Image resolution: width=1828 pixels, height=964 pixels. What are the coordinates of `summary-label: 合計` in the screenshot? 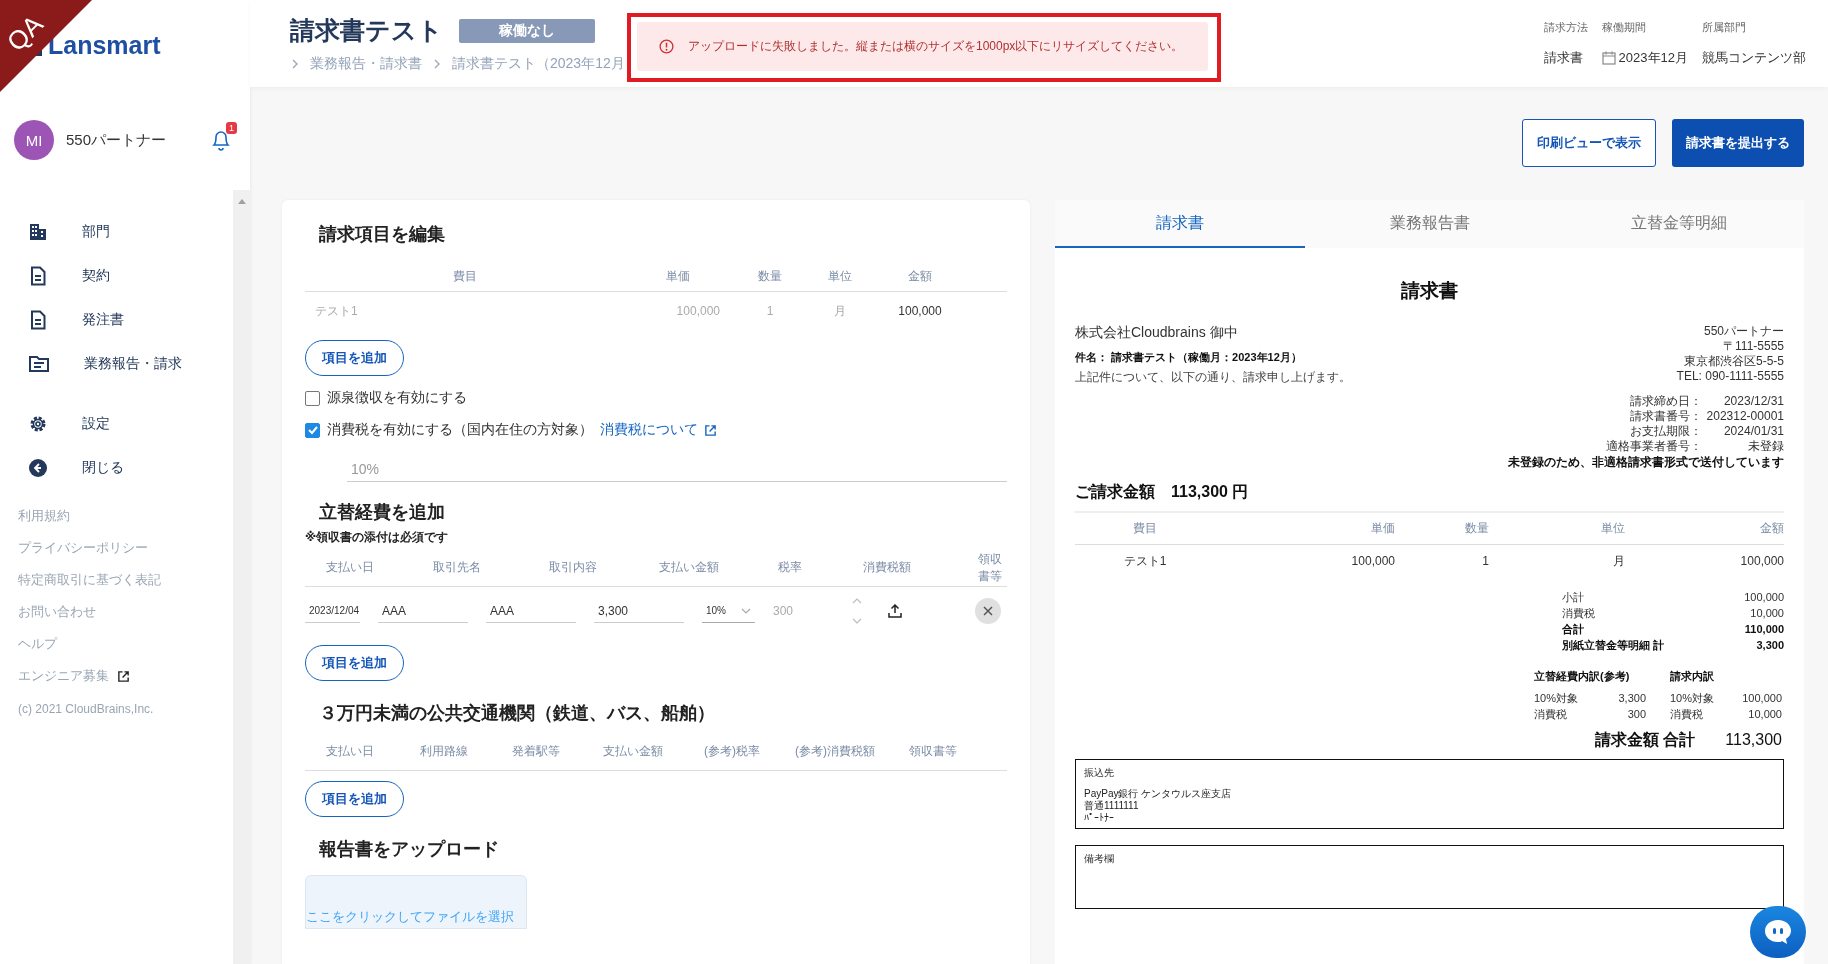 It's located at (1573, 629).